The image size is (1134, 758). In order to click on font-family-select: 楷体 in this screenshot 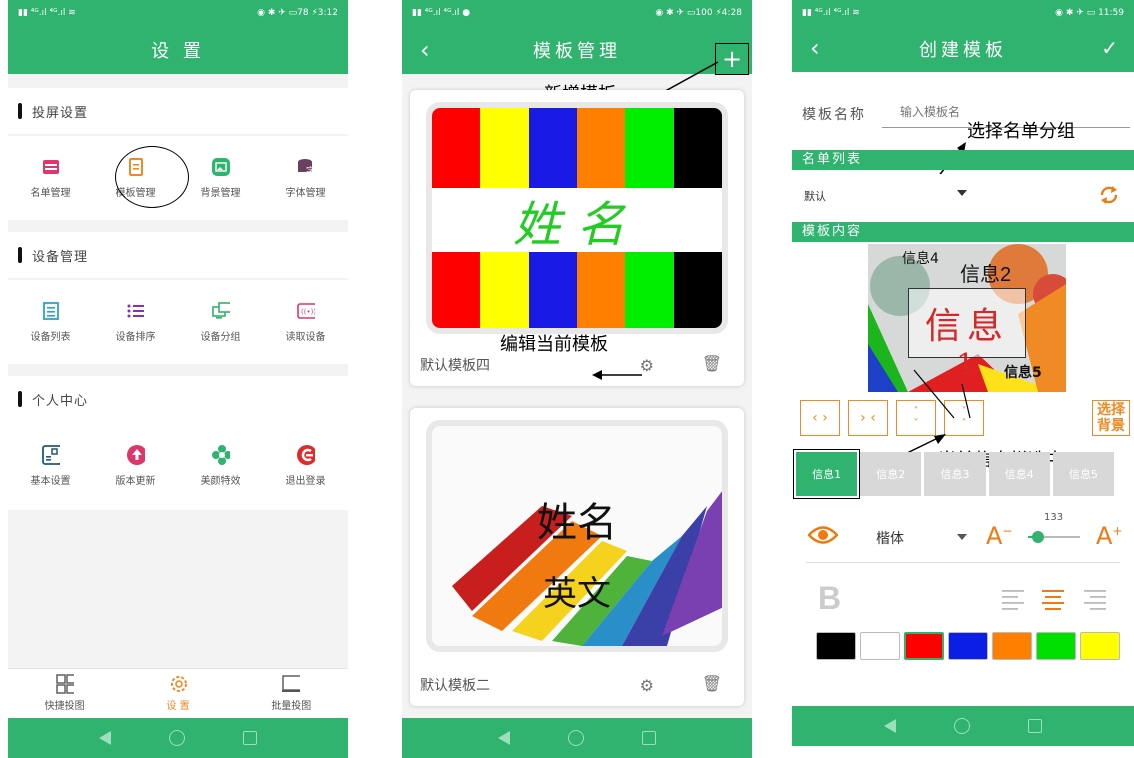, I will do `click(890, 538)`.